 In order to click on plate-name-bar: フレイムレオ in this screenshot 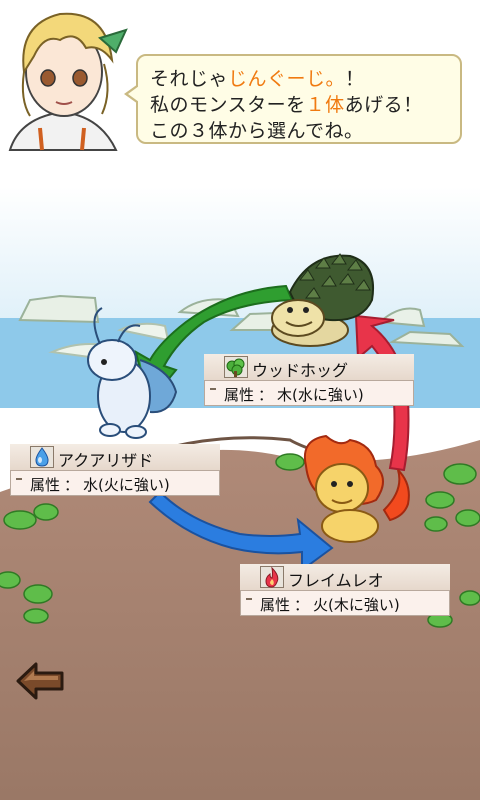, I will do `click(345, 577)`.